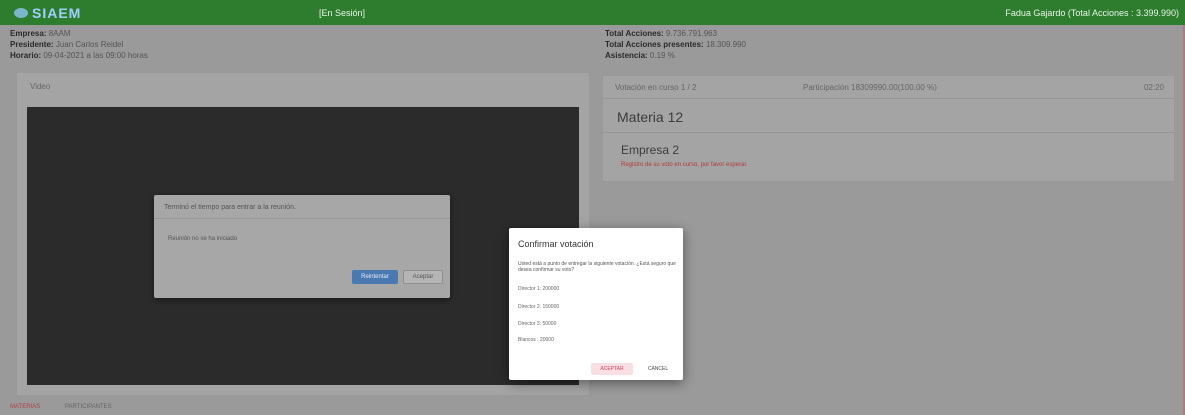  What do you see at coordinates (1153, 87) in the screenshot?
I see `vote-timer: 02:20` at bounding box center [1153, 87].